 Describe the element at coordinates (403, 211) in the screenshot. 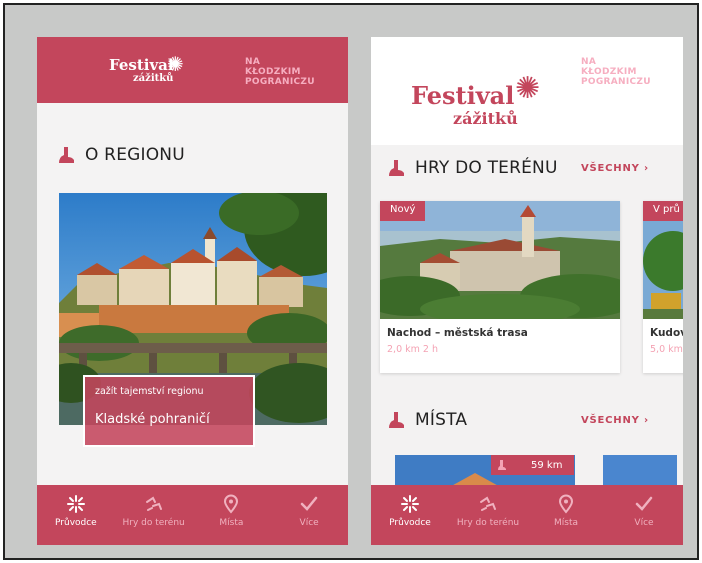

I see `new-badge: Nový` at that location.